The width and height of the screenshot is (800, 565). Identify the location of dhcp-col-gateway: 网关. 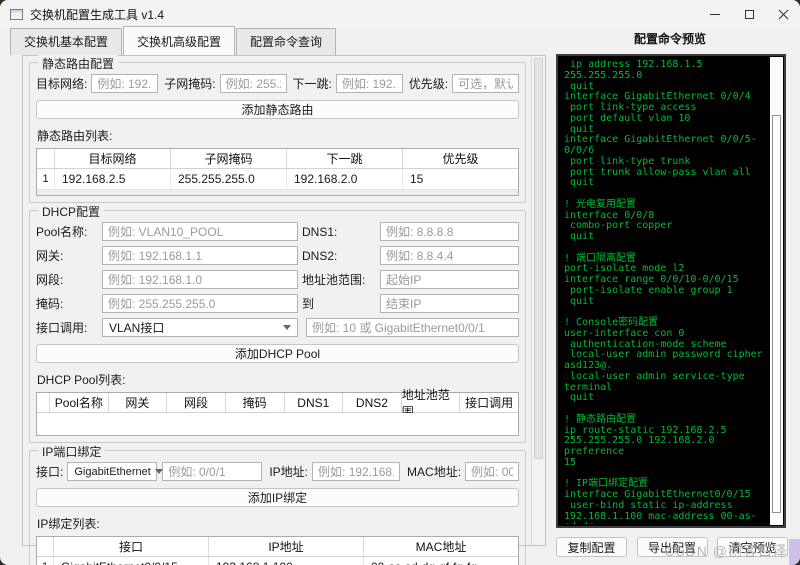
(137, 403).